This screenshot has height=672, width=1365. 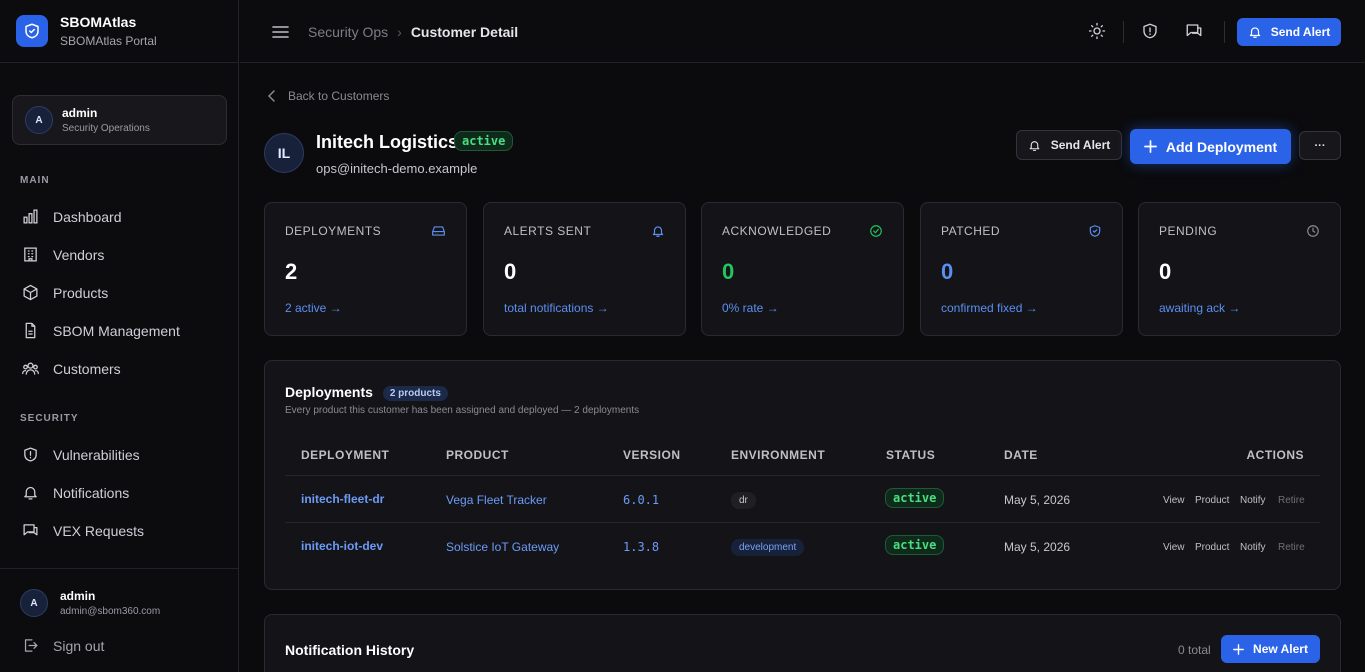 What do you see at coordinates (339, 96) in the screenshot?
I see `back-label: Back to Customers` at bounding box center [339, 96].